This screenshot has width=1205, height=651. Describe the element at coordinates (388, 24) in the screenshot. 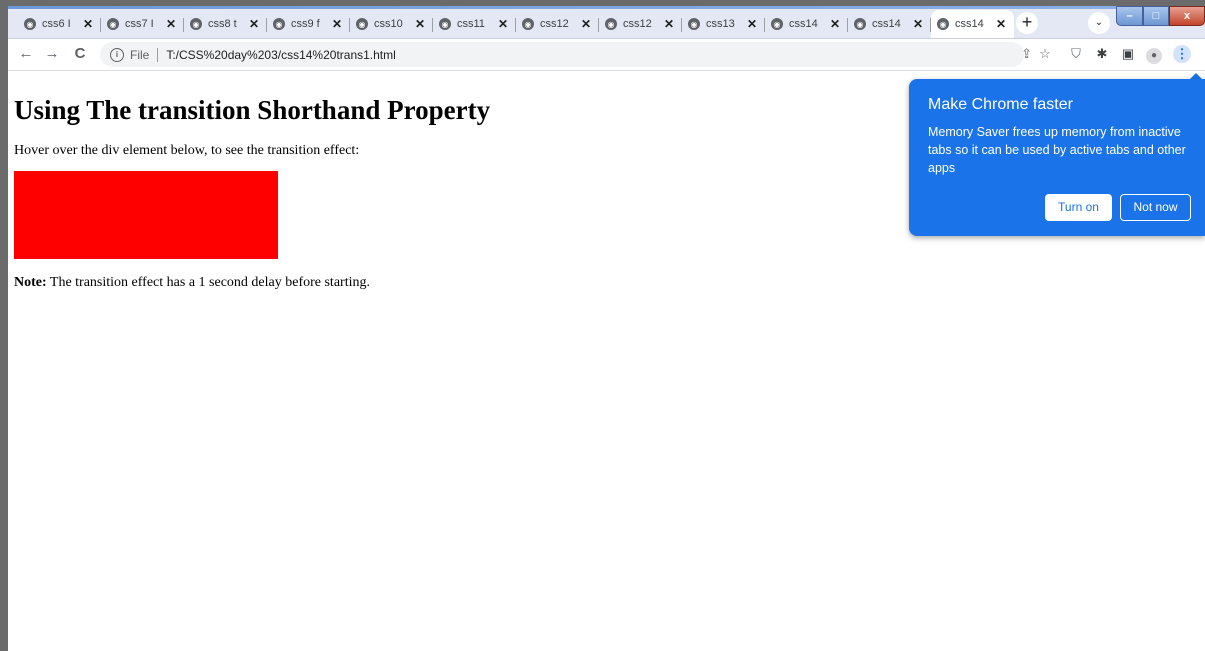

I see `tab-title: css10` at that location.